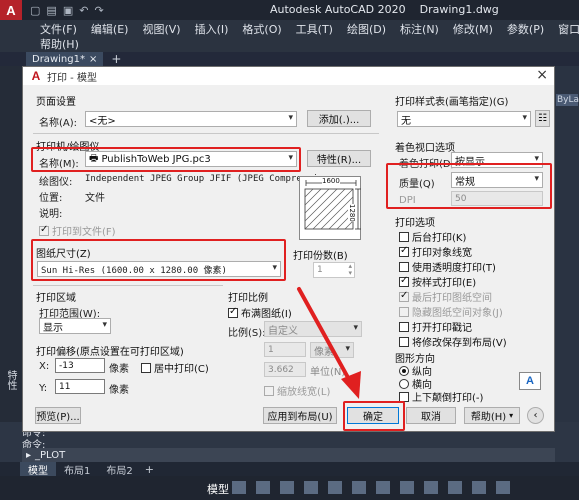 The image size is (579, 500). I want to click on option-save-to-layout: 将修改保存到布局(V), so click(453, 341).